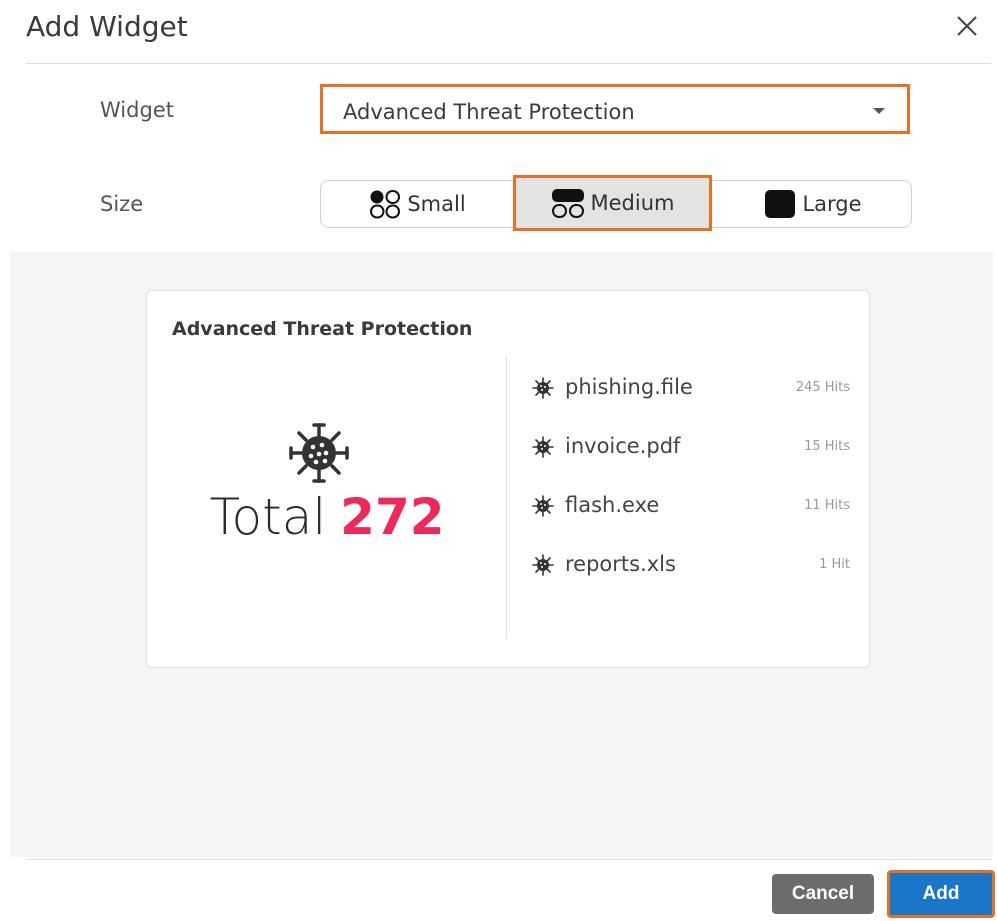  I want to click on size-medium-icon, so click(567, 203).